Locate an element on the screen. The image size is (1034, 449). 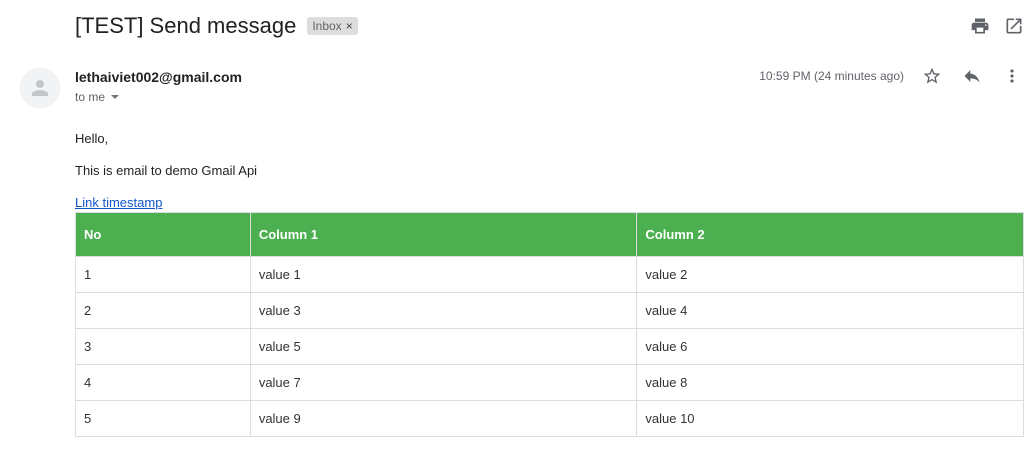
recipient-summary: to me is located at coordinates (90, 97).